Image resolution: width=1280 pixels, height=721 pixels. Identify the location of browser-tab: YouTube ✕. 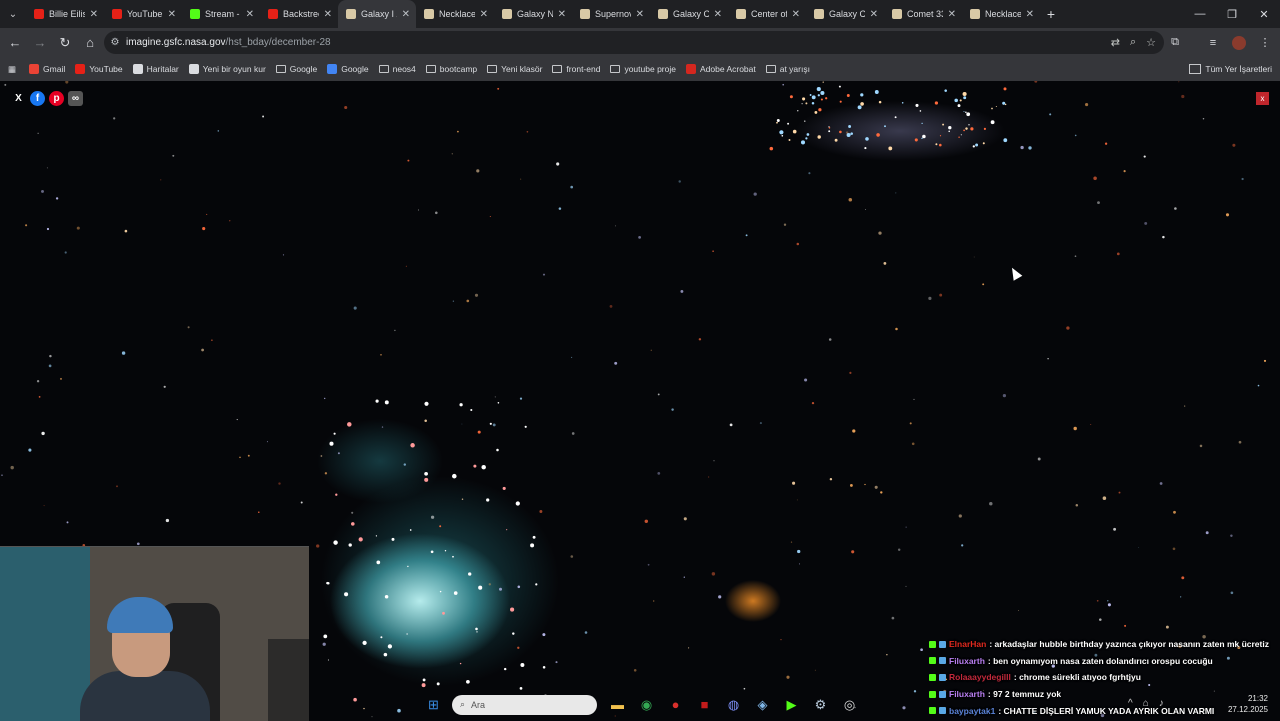
(143, 14).